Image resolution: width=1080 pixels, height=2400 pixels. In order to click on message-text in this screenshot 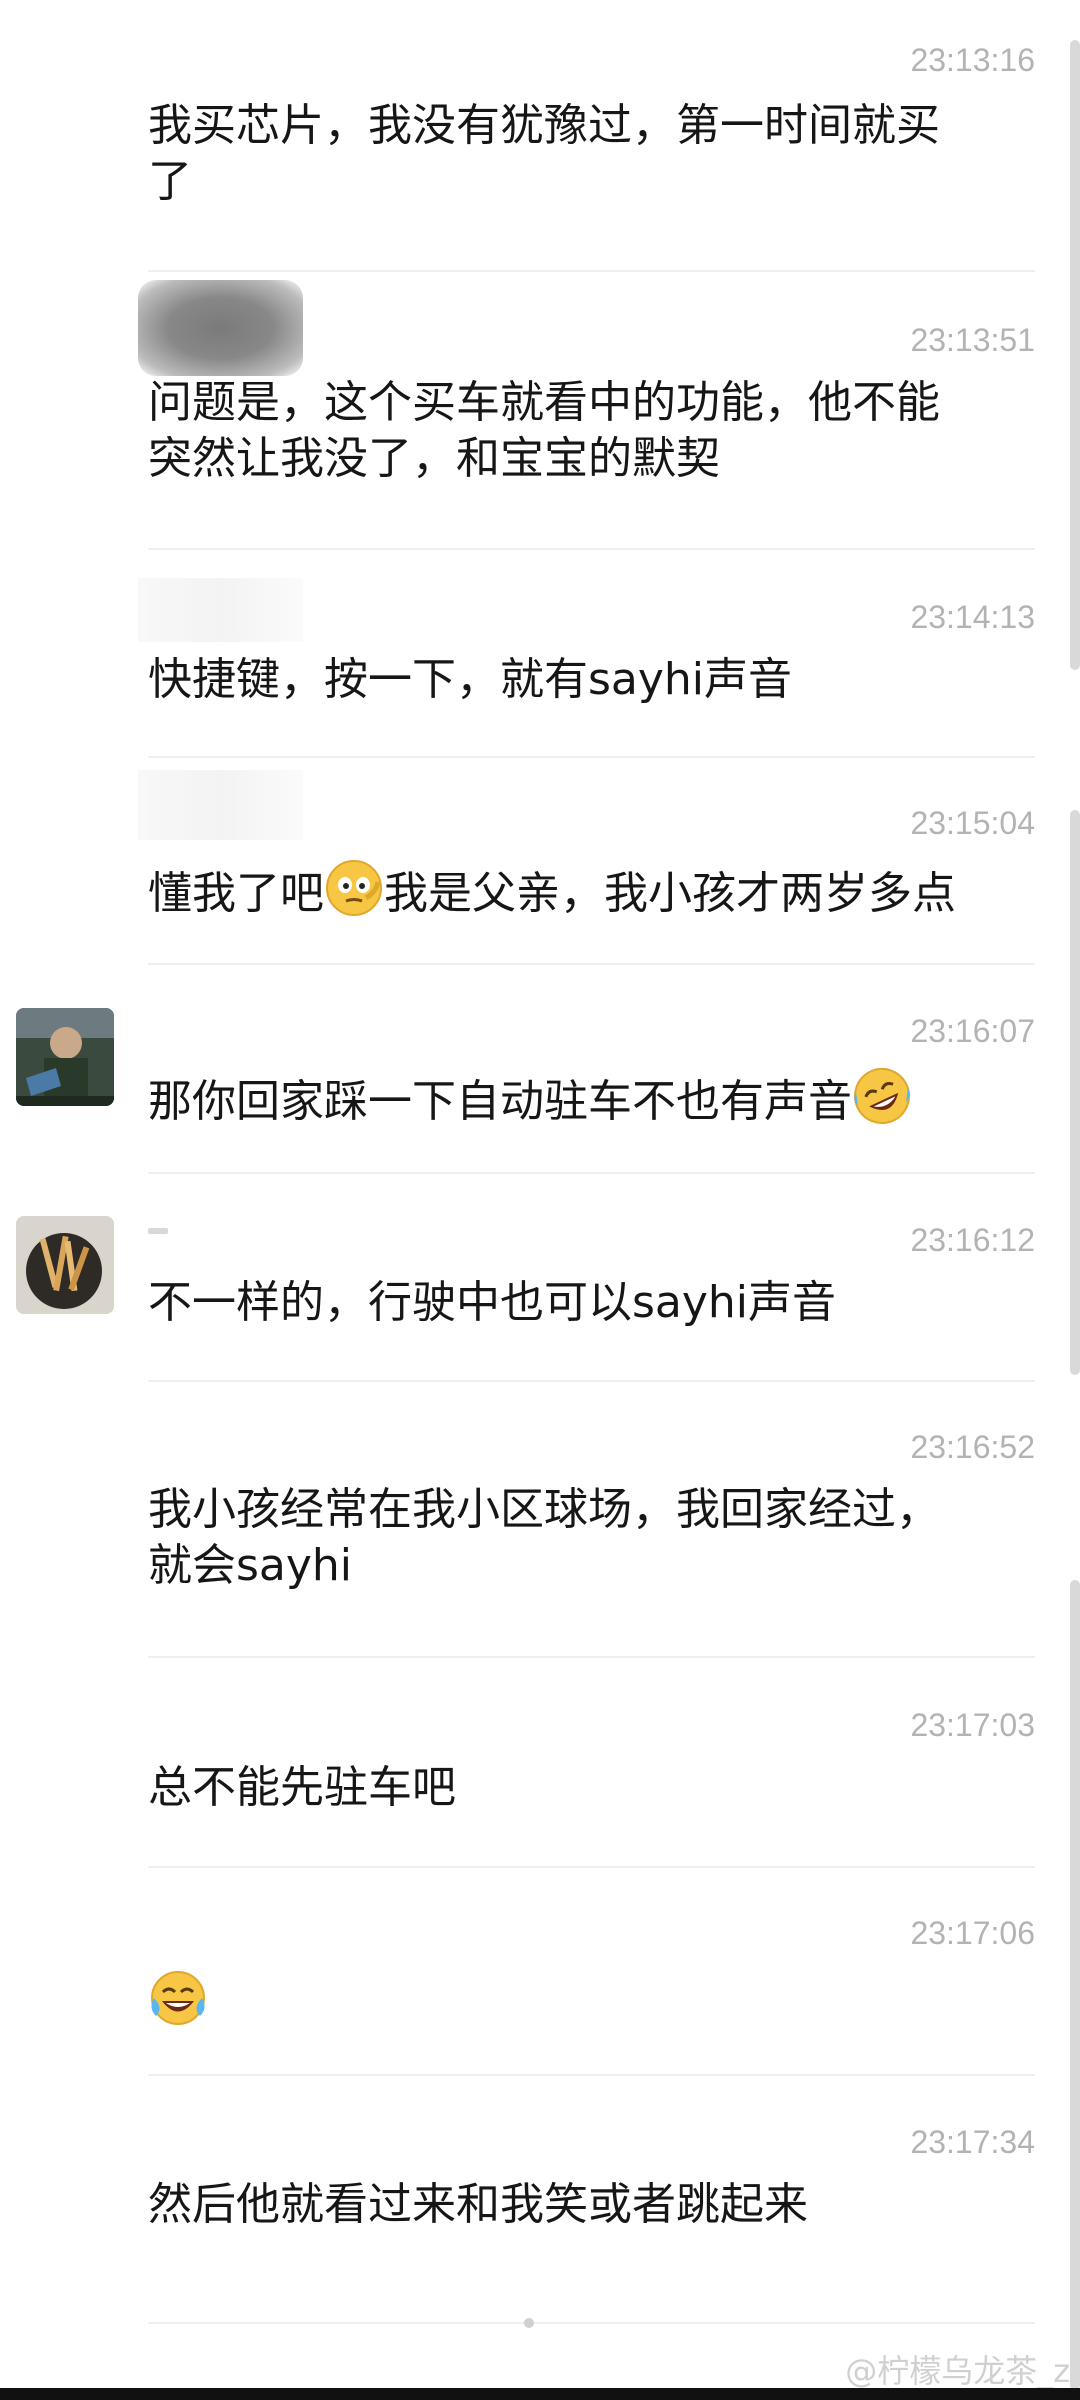, I will do `click(578, 2000)`.